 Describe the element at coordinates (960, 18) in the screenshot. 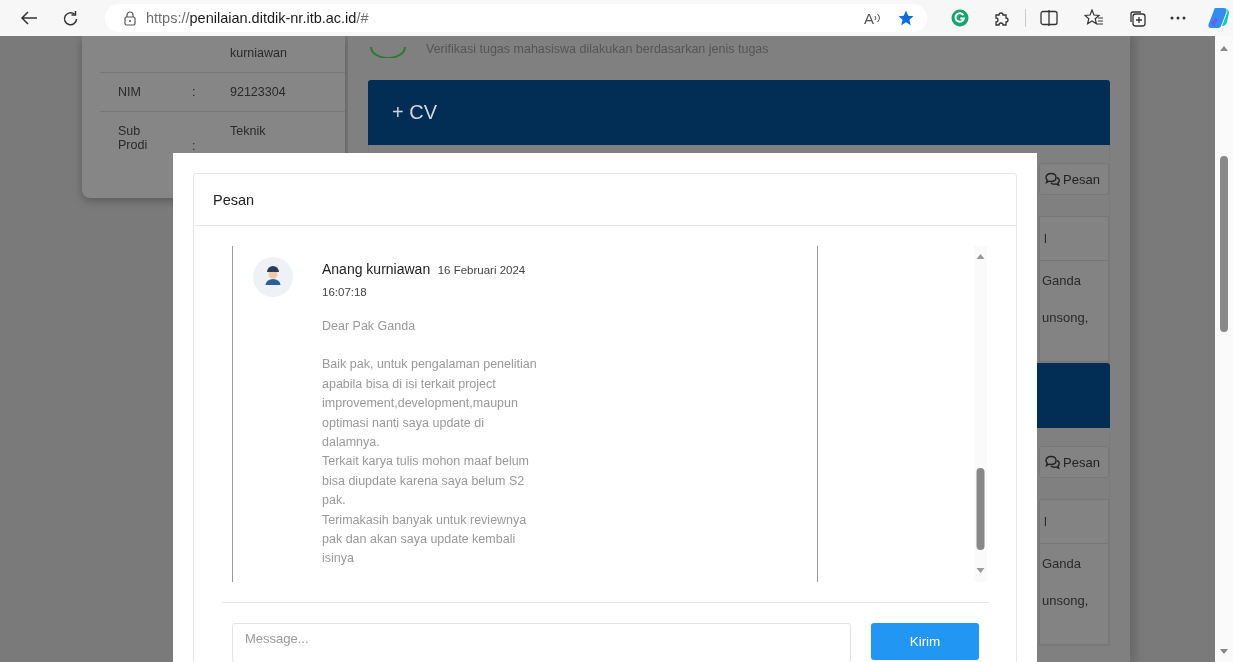

I see `grammar-extension-icon` at that location.